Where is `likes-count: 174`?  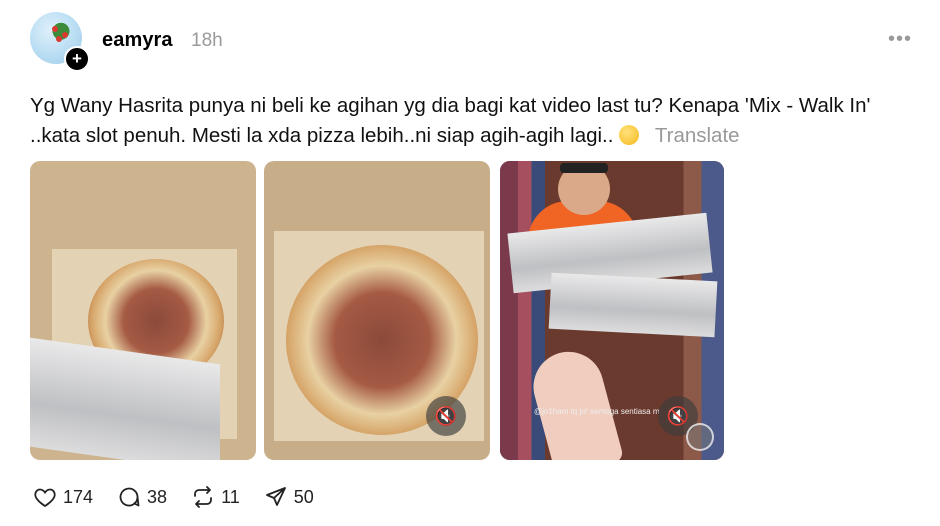
likes-count: 174 is located at coordinates (78, 496).